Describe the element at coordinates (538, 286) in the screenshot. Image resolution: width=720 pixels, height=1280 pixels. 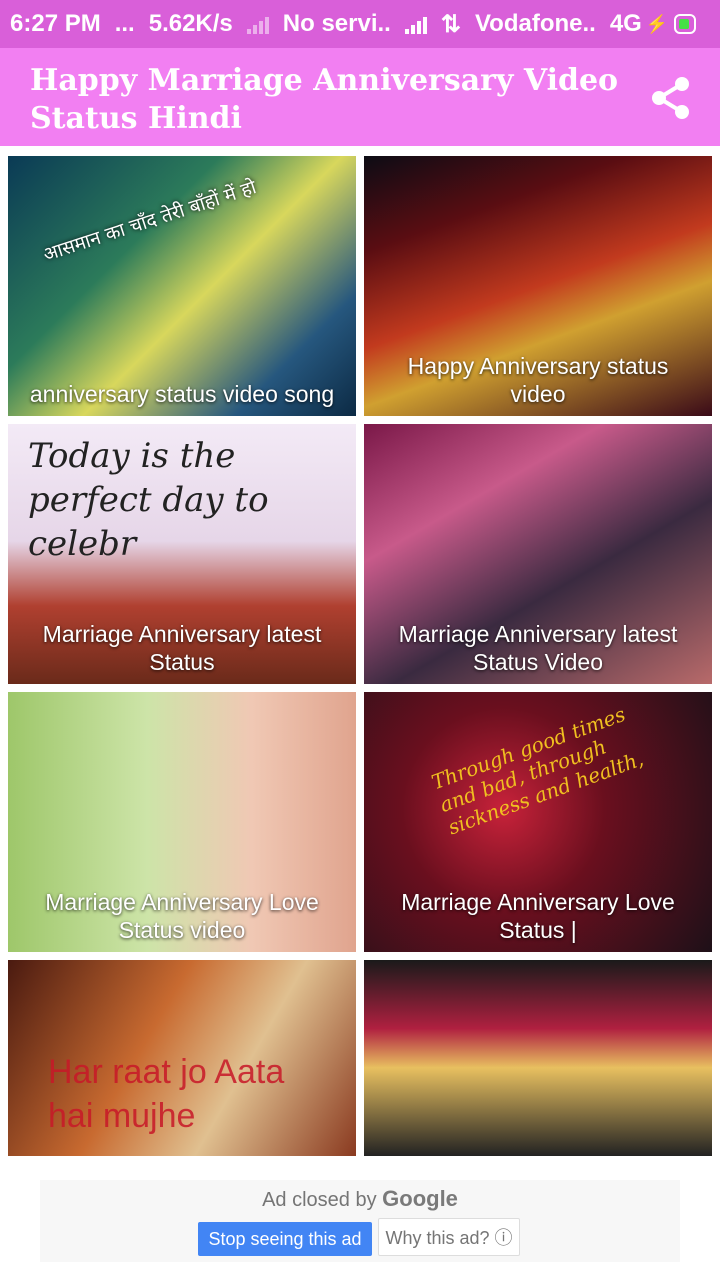
I see `video-card: Happy Anniversary status video` at that location.